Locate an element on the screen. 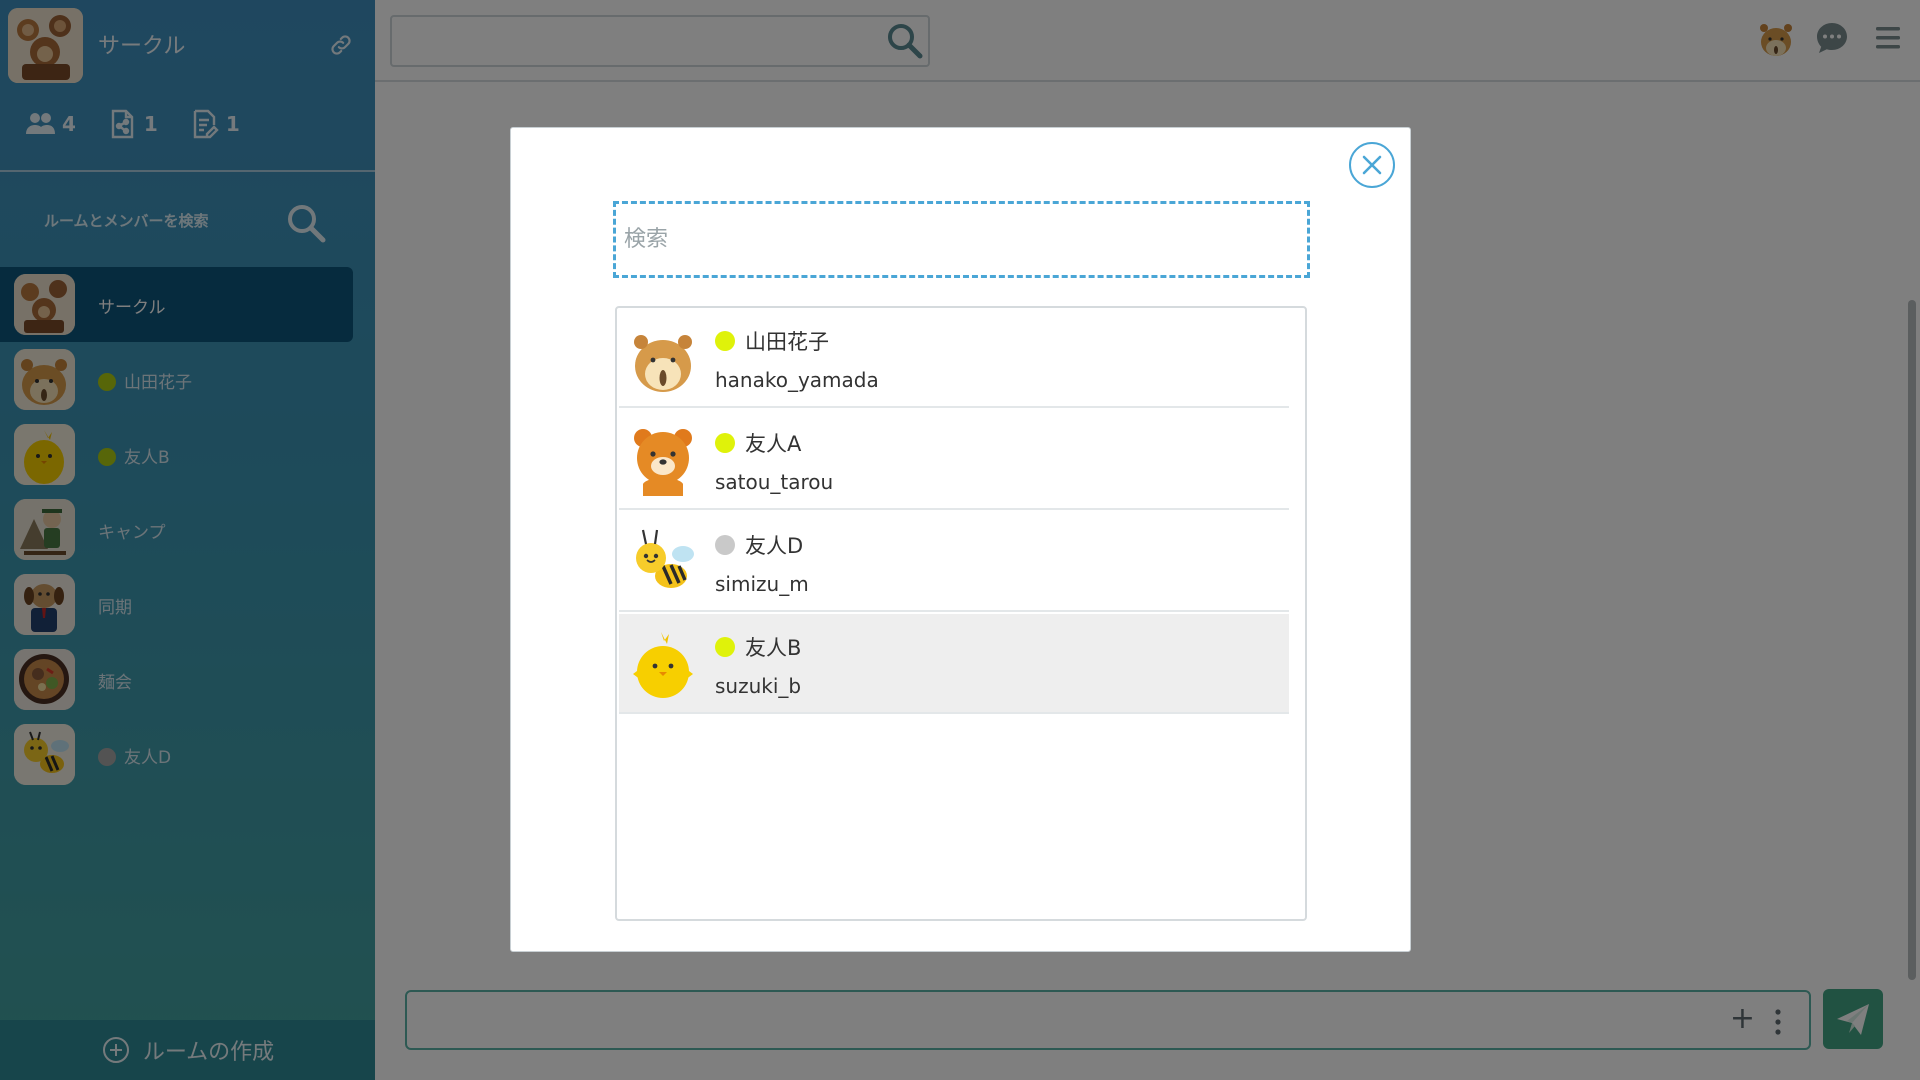 Image resolution: width=1920 pixels, height=1080 pixels. chick-avatar is located at coordinates (663, 665).